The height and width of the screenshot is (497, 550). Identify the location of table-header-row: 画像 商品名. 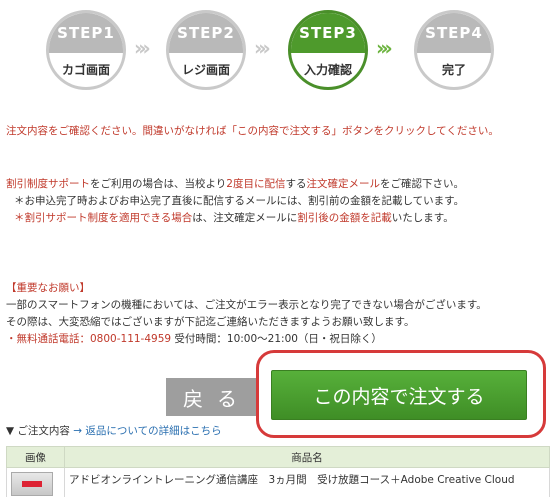
(278, 457).